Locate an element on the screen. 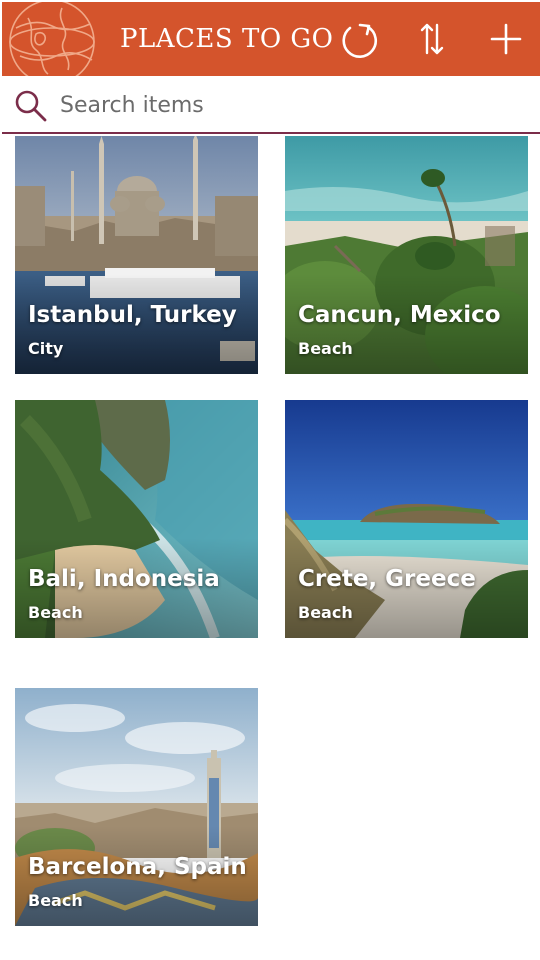 This screenshot has height=960, width=540. search-icon is located at coordinates (31, 106).